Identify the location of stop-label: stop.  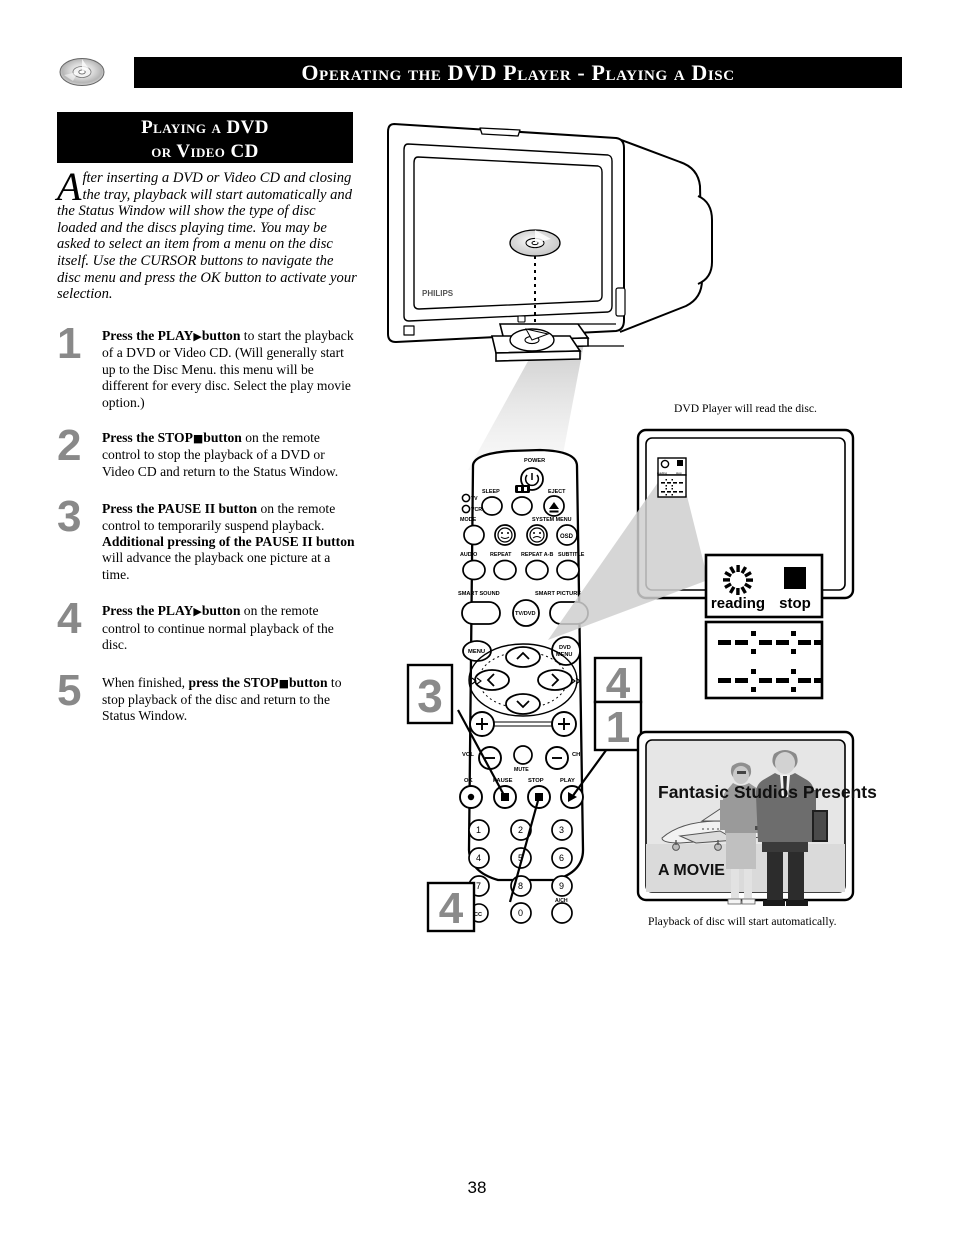
(795, 603).